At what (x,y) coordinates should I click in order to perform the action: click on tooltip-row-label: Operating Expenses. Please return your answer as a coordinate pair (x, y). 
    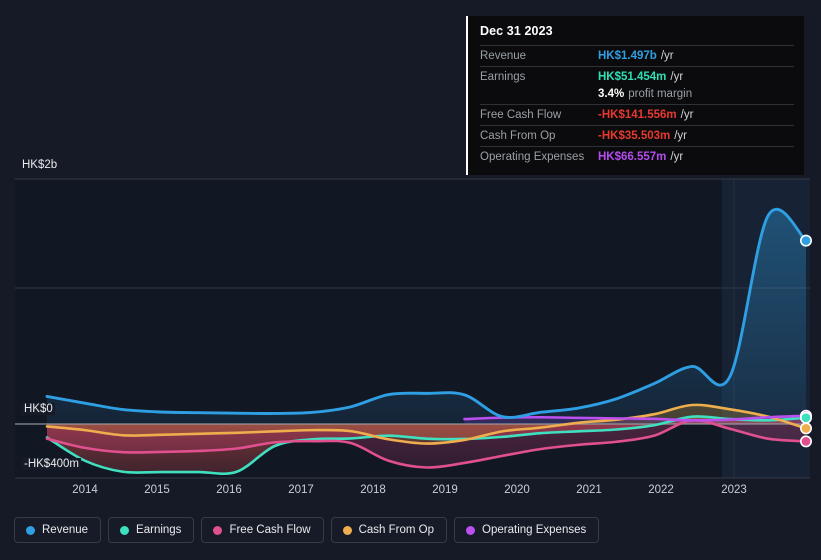
    Looking at the image, I should click on (532, 157).